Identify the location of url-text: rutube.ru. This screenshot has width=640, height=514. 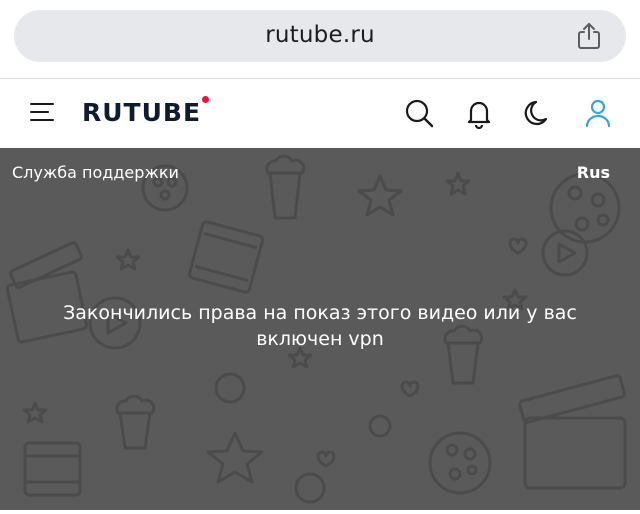
(320, 35).